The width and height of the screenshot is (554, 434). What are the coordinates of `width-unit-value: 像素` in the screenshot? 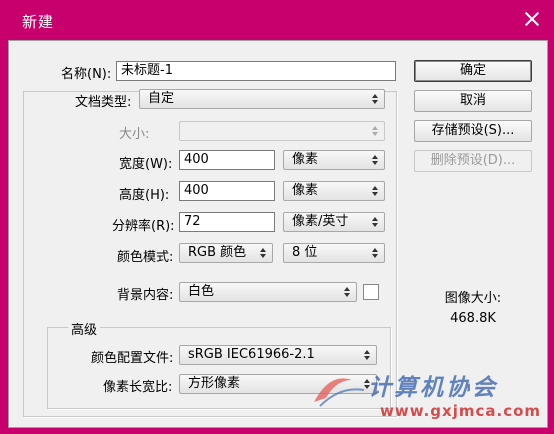 It's located at (305, 159).